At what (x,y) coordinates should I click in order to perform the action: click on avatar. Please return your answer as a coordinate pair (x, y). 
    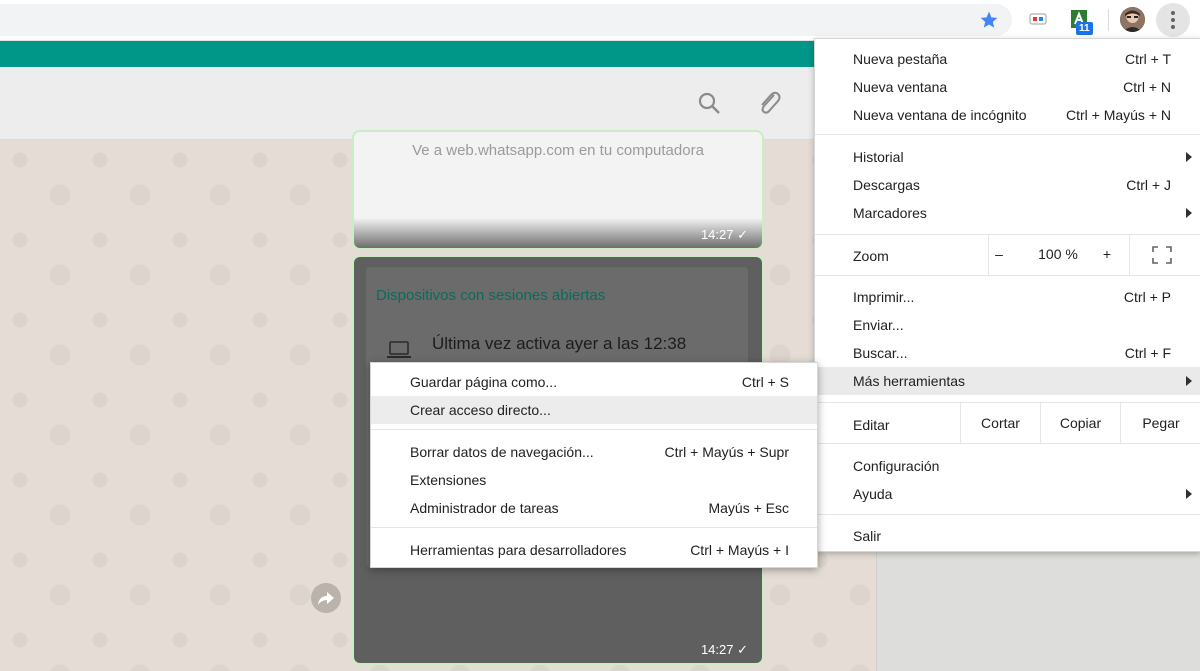
    Looking at the image, I should click on (1132, 19).